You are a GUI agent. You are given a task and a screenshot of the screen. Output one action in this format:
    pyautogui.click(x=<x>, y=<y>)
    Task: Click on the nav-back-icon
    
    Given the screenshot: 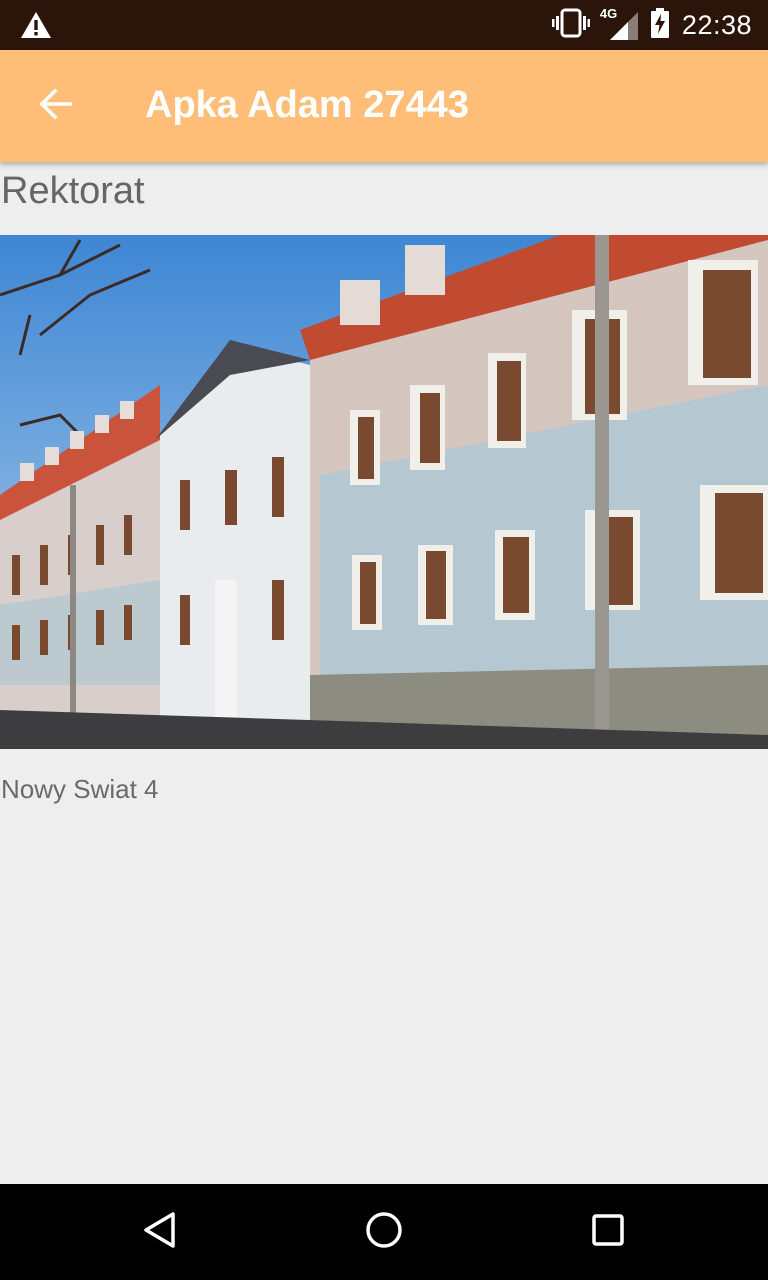 What is the action you would take?
    pyautogui.click(x=160, y=1232)
    